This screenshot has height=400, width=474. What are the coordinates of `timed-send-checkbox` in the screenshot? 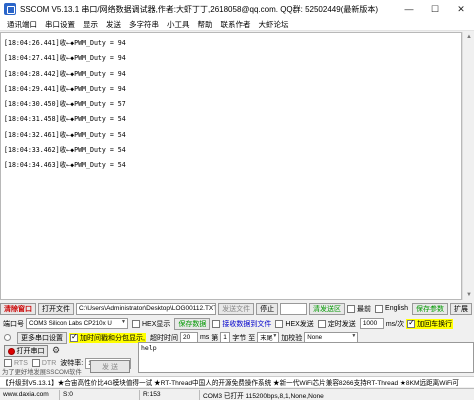 It's located at (321, 323).